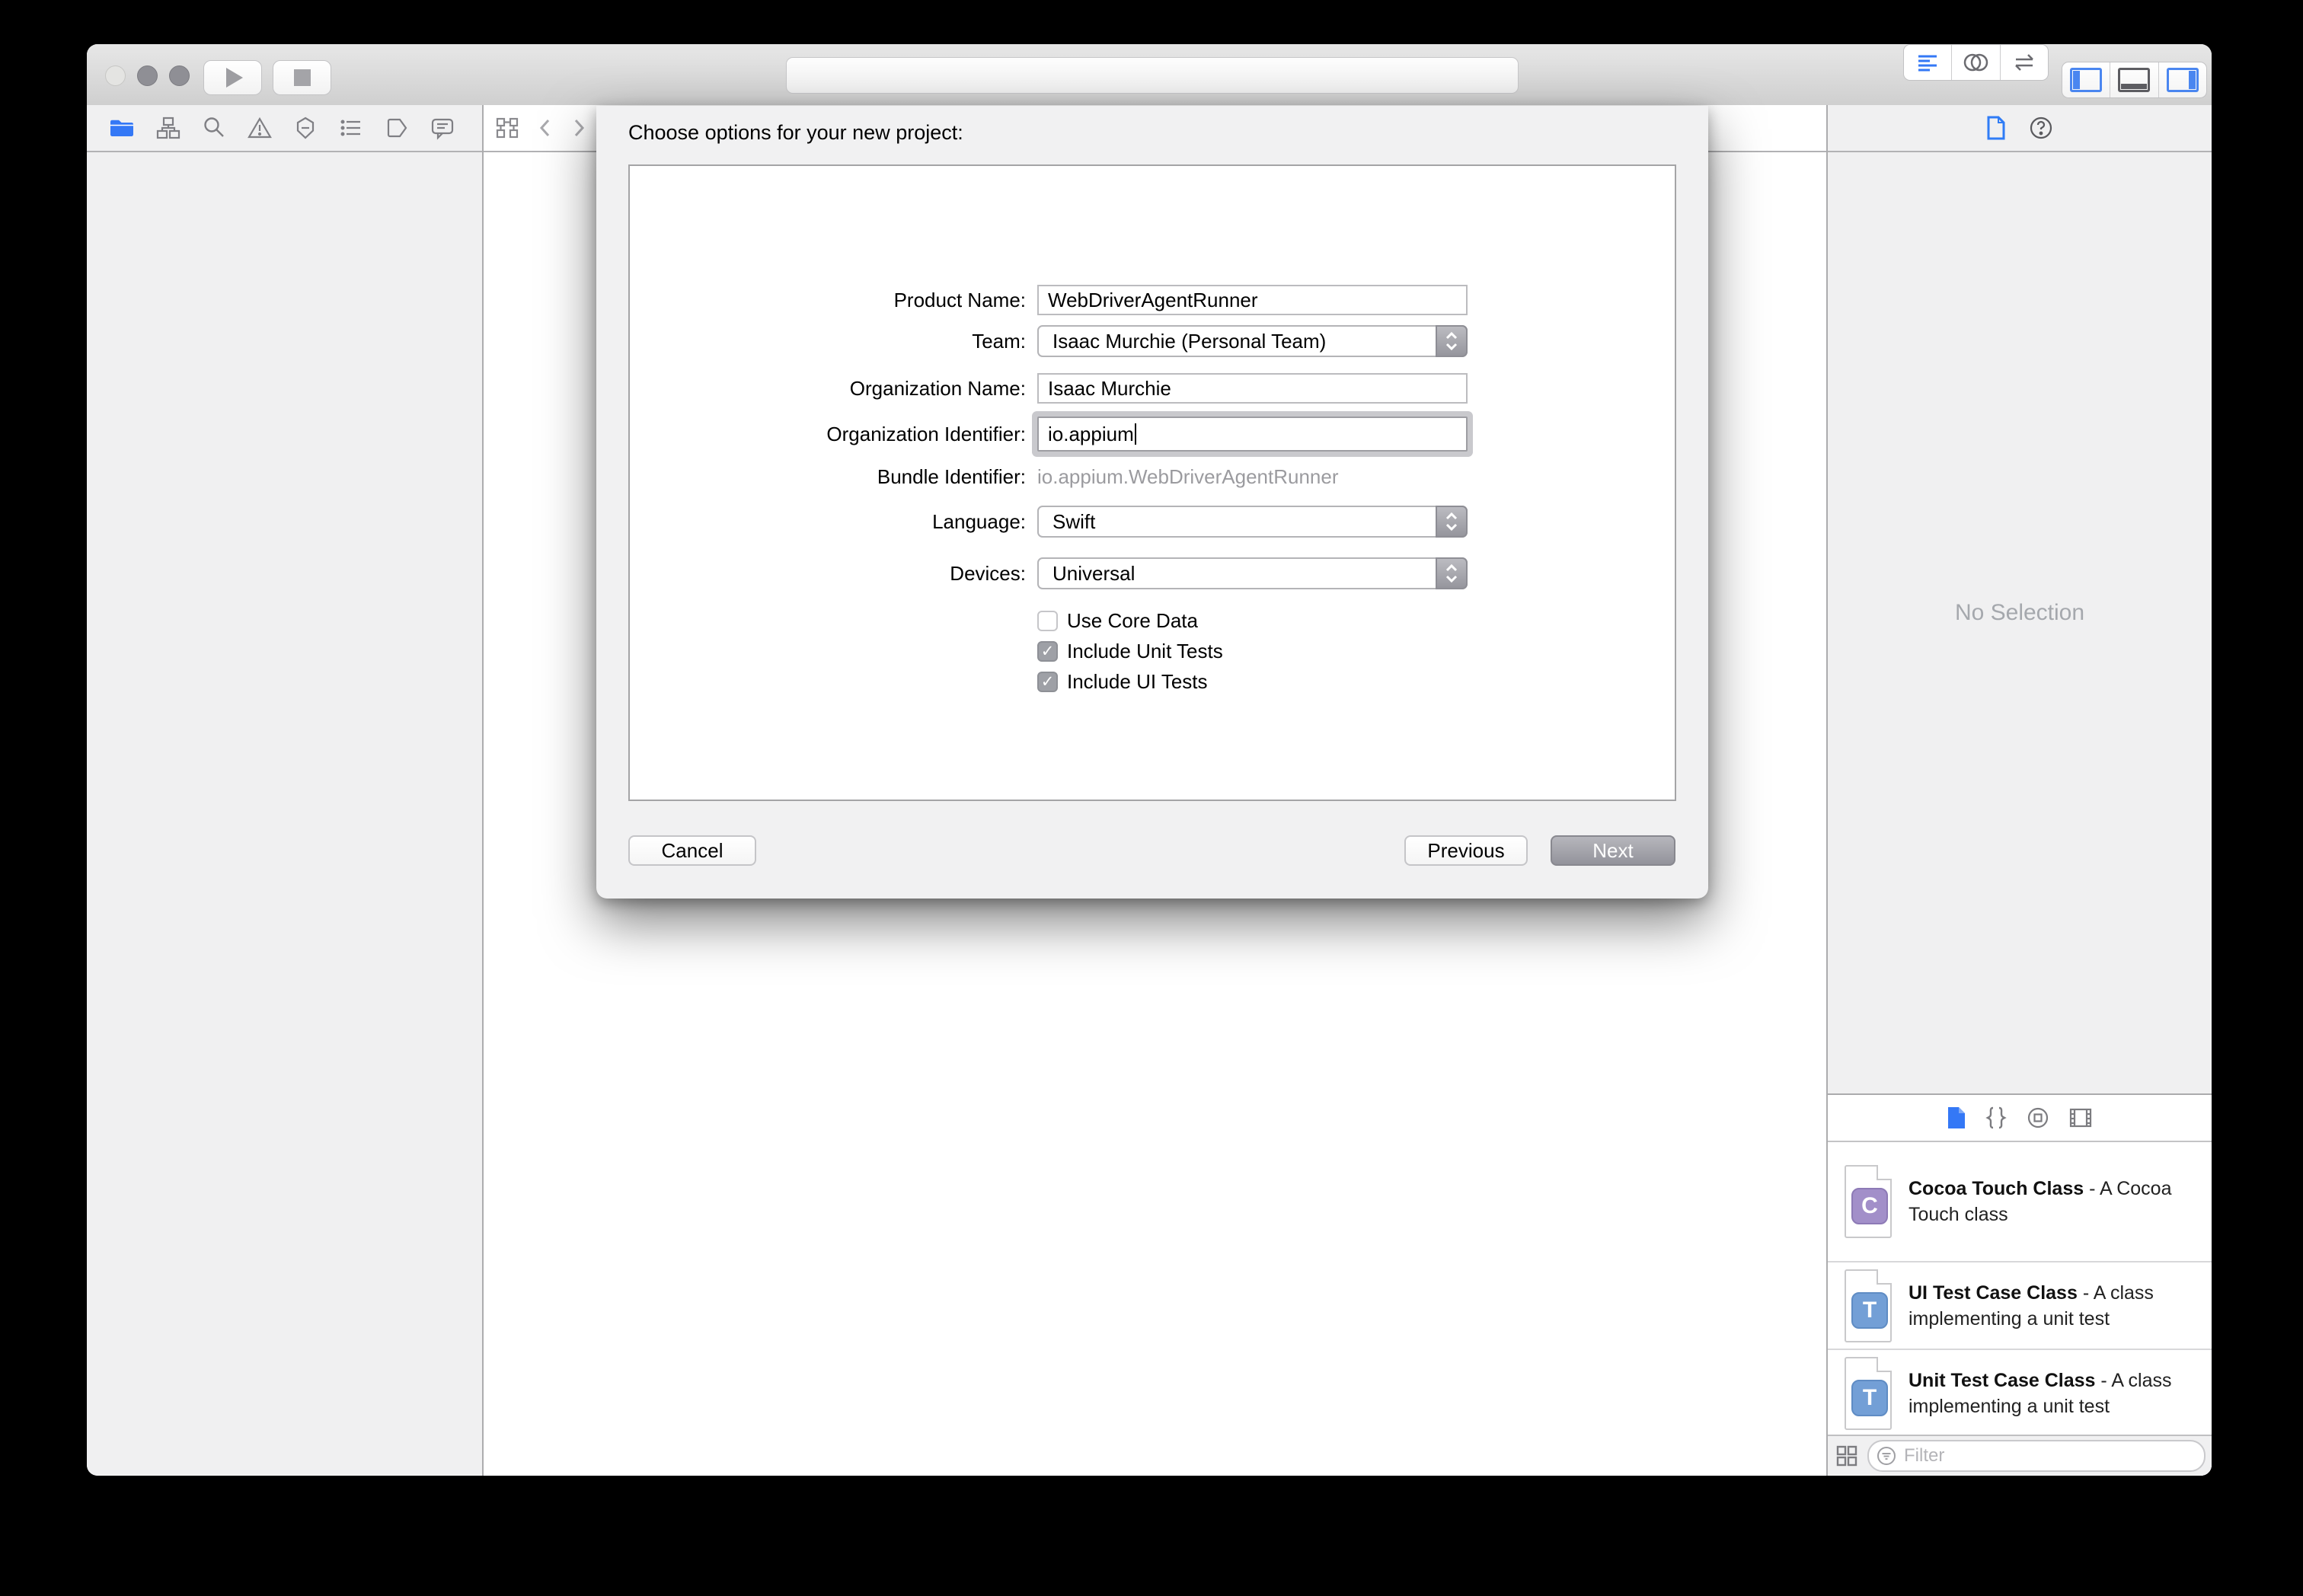 This screenshot has height=1596, width=2303. What do you see at coordinates (1886, 1456) in the screenshot?
I see `filter-icon` at bounding box center [1886, 1456].